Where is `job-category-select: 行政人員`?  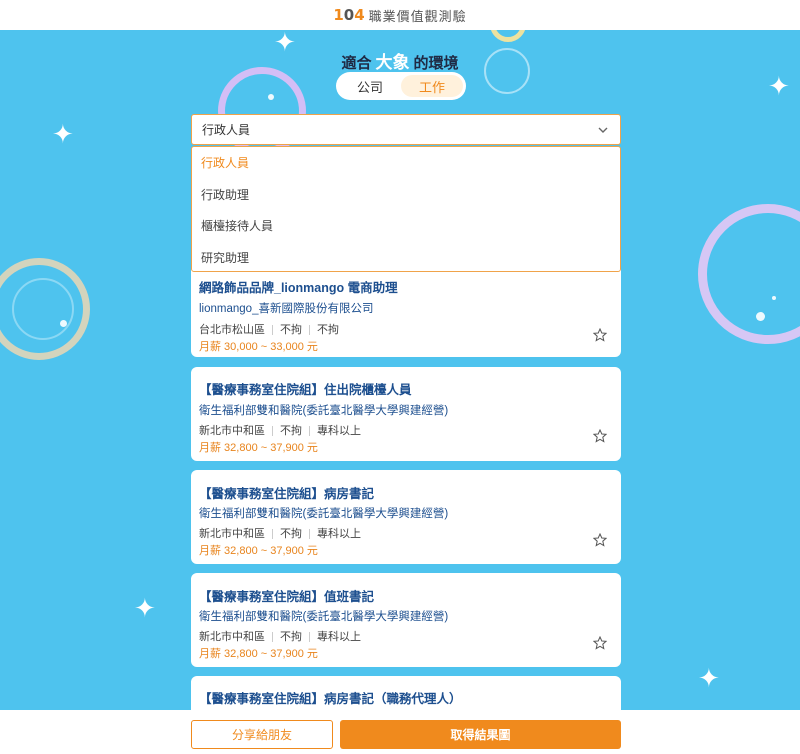 job-category-select: 行政人員 is located at coordinates (406, 129).